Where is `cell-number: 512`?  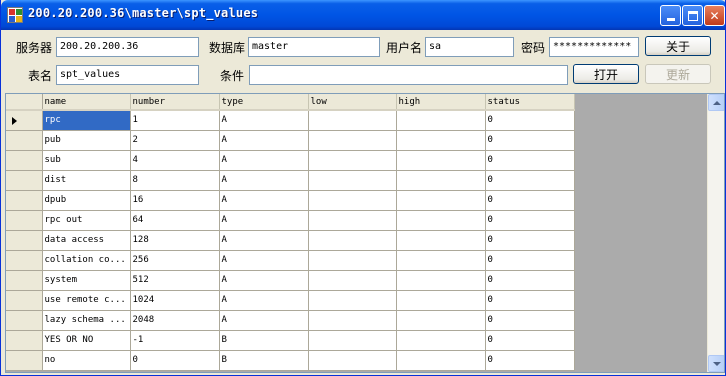 cell-number: 512 is located at coordinates (175, 280).